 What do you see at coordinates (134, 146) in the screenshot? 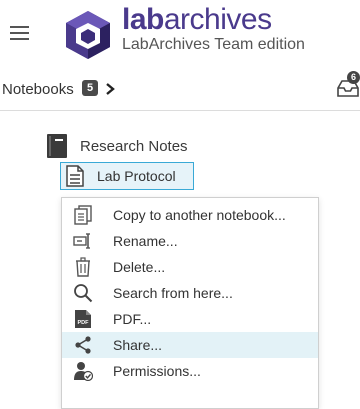
I see `tree-notebook-label: Research Notes` at bounding box center [134, 146].